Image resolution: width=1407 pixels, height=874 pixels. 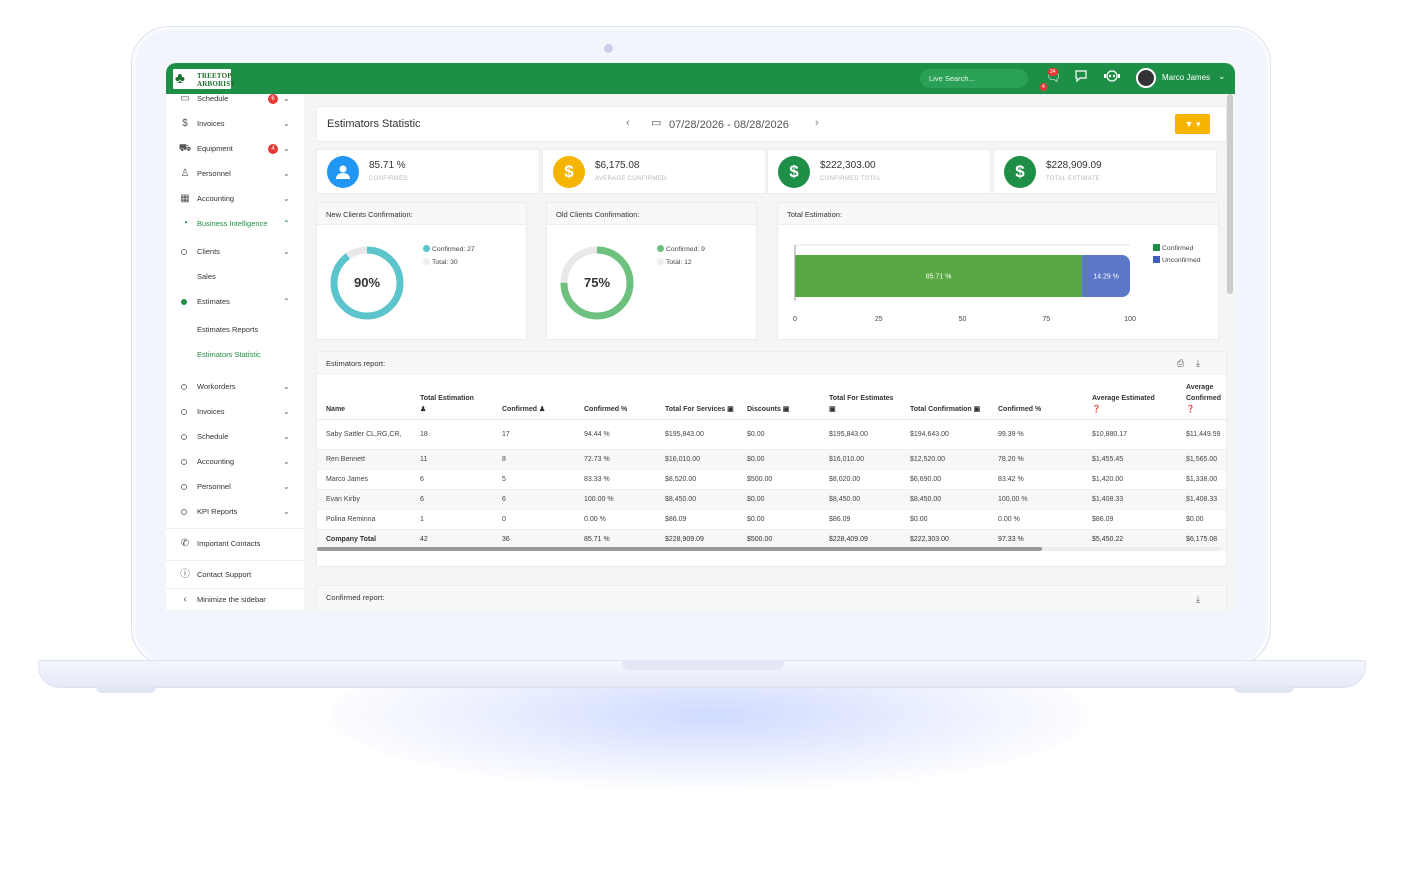 What do you see at coordinates (235, 277) in the screenshot?
I see `sidebar-subitem-sales: Sales` at bounding box center [235, 277].